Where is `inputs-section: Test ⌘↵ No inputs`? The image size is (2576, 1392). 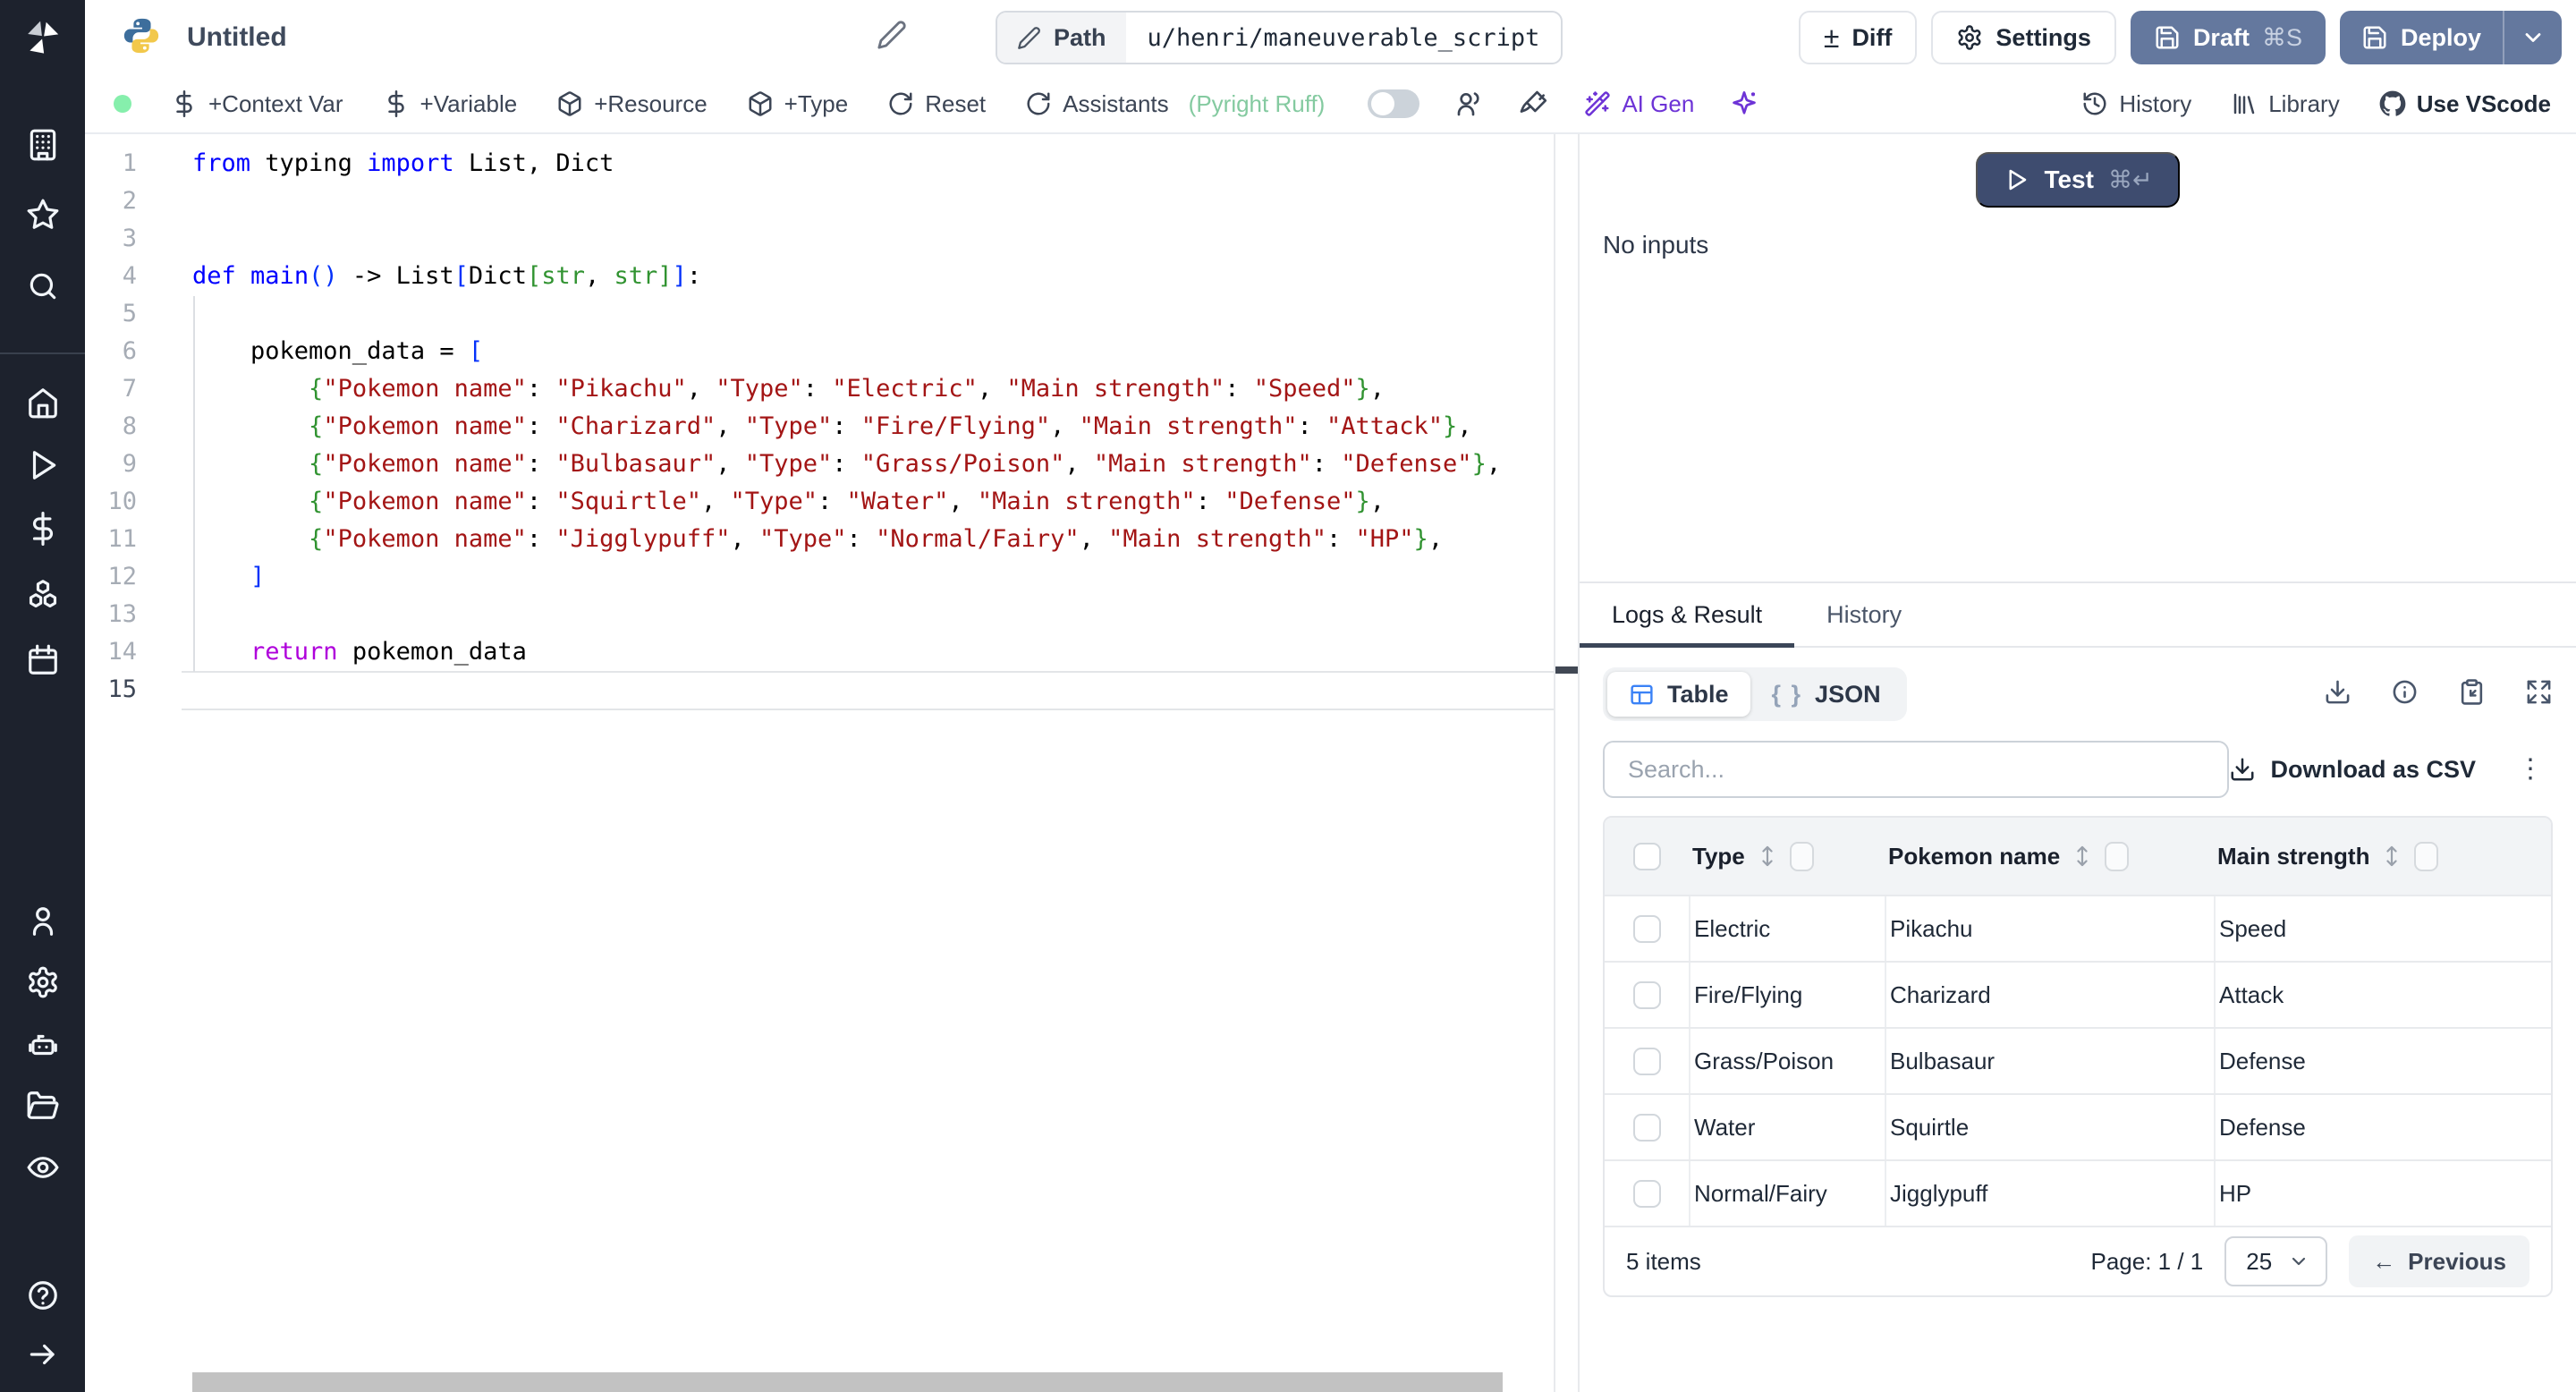 inputs-section: Test ⌘↵ No inputs is located at coordinates (2078, 357).